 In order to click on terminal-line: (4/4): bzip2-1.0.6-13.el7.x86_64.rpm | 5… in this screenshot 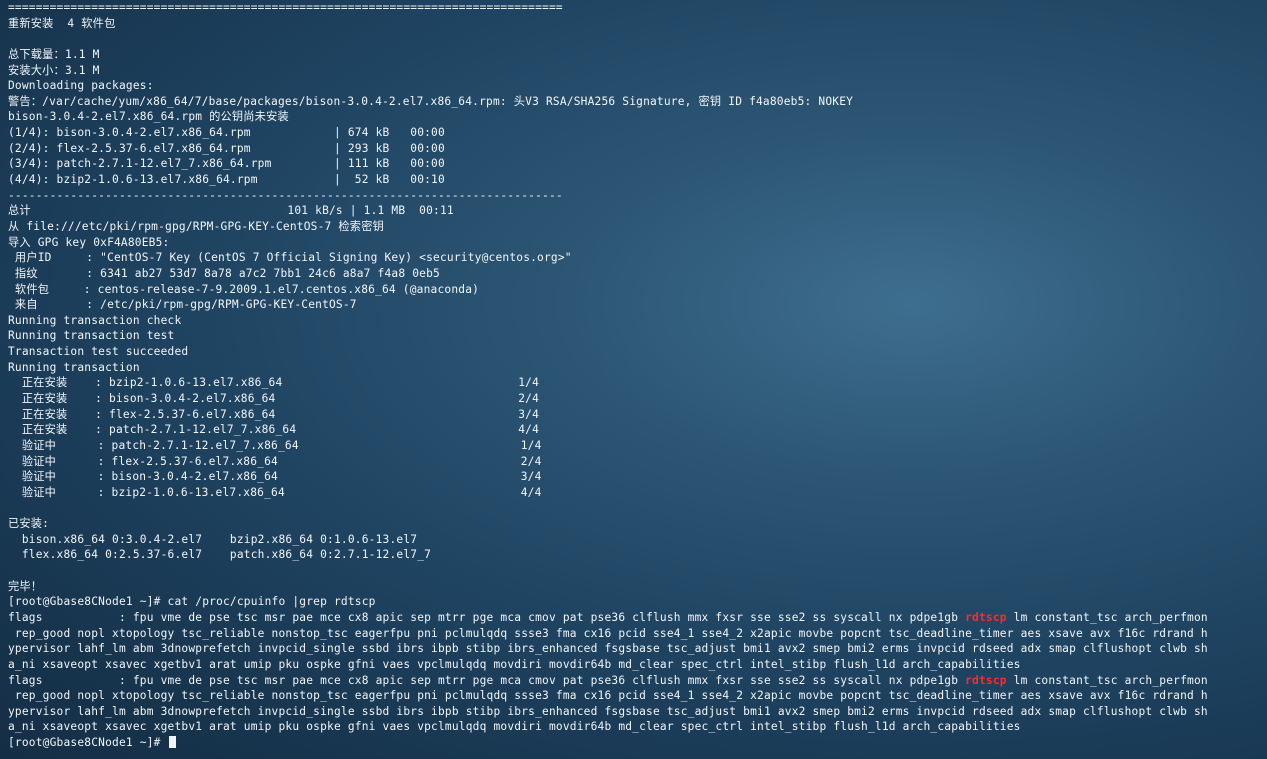, I will do `click(226, 180)`.